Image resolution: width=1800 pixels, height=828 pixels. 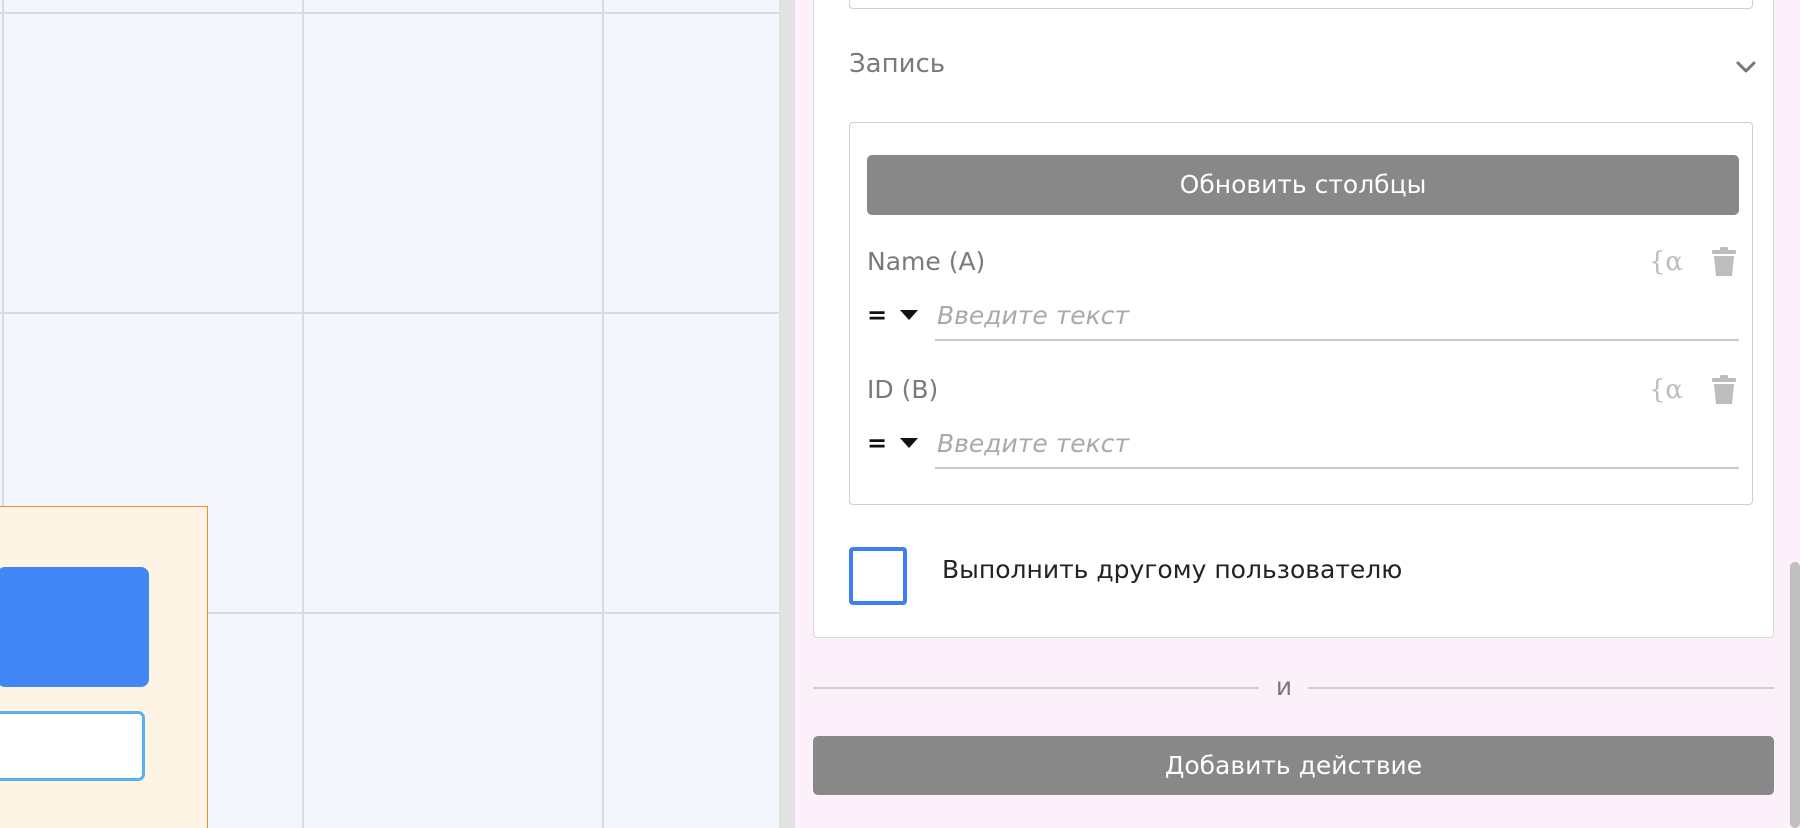 I want to click on field-label: Name (A), so click(x=926, y=261).